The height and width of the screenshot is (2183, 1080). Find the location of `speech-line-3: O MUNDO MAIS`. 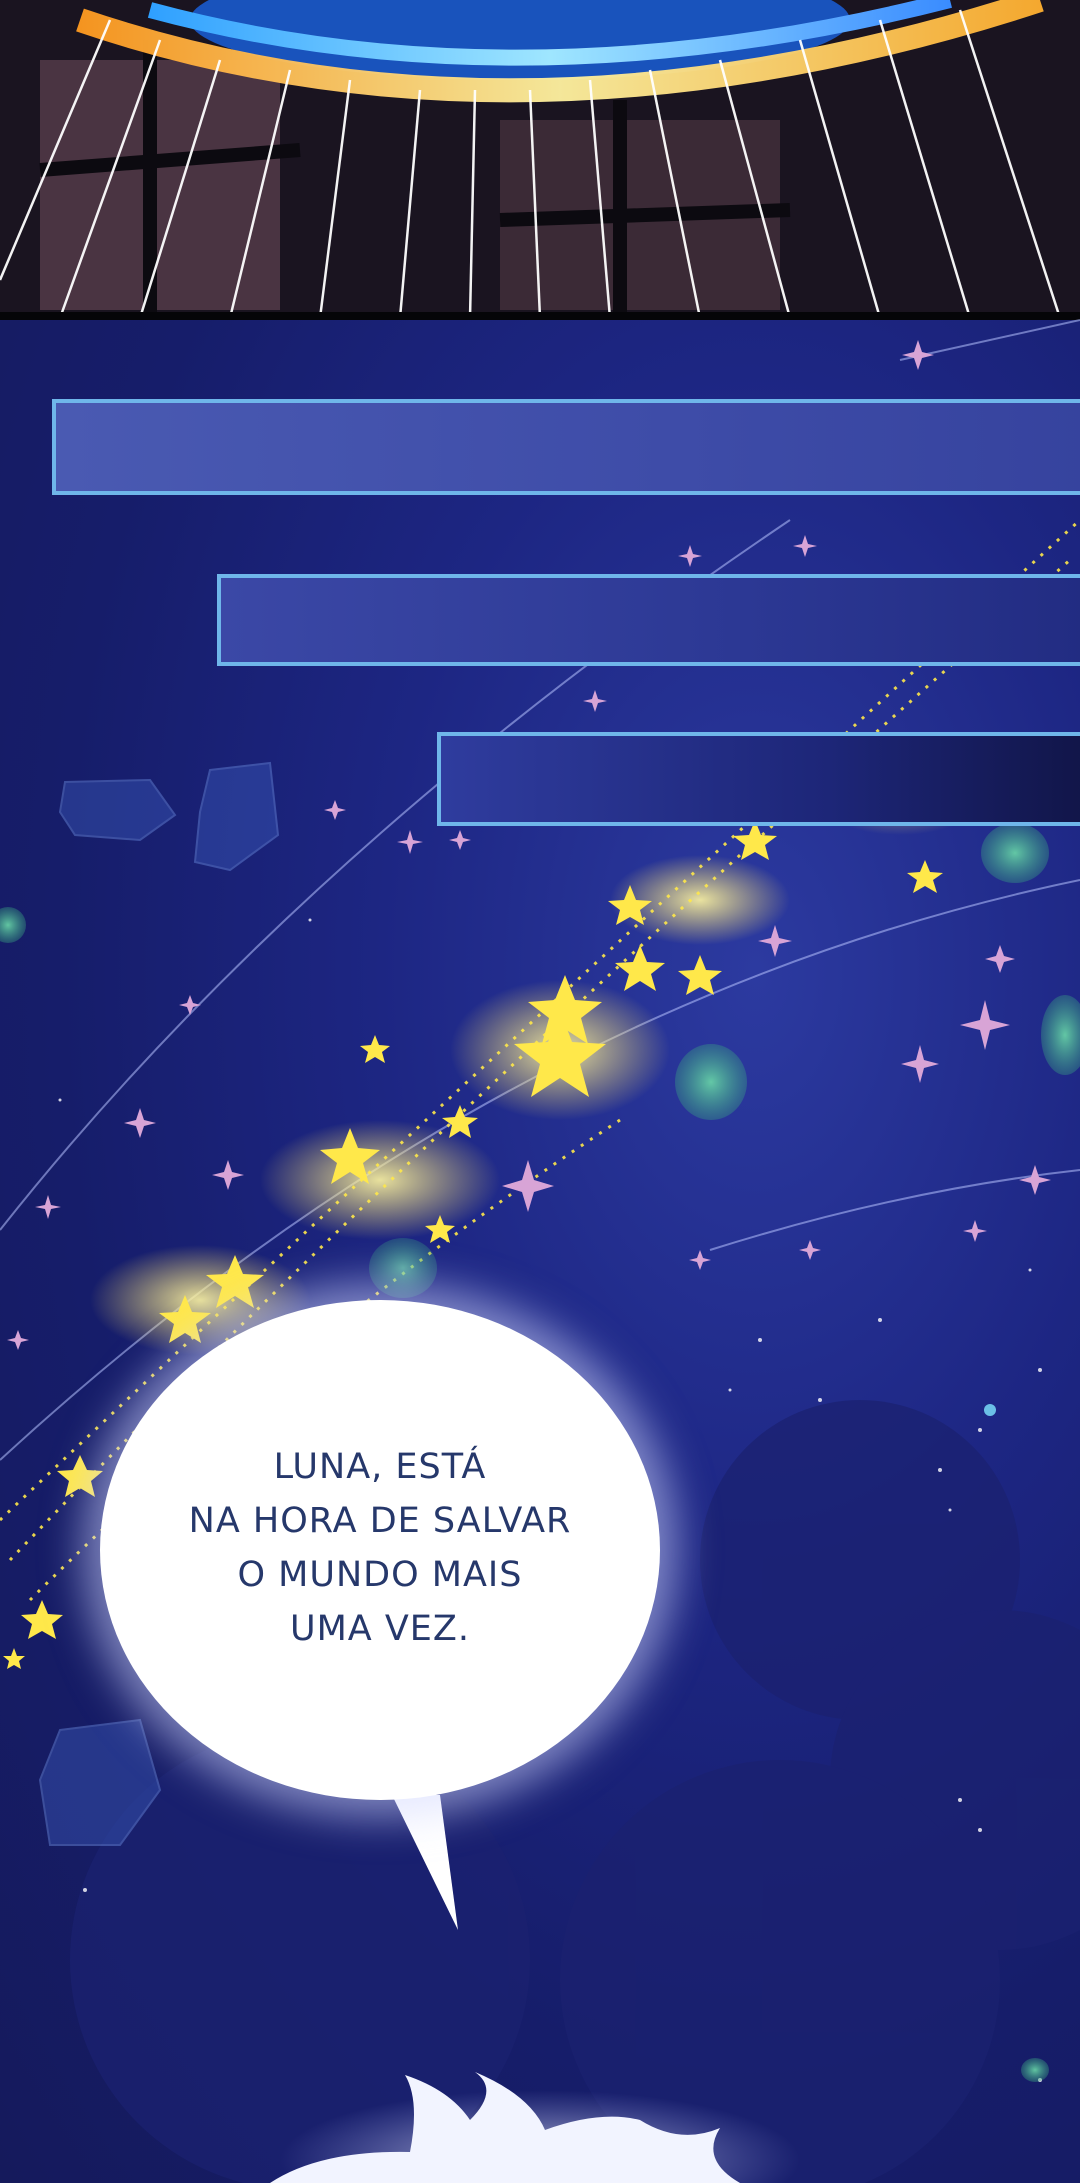

speech-line-3: O MUNDO MAIS is located at coordinates (380, 1575).